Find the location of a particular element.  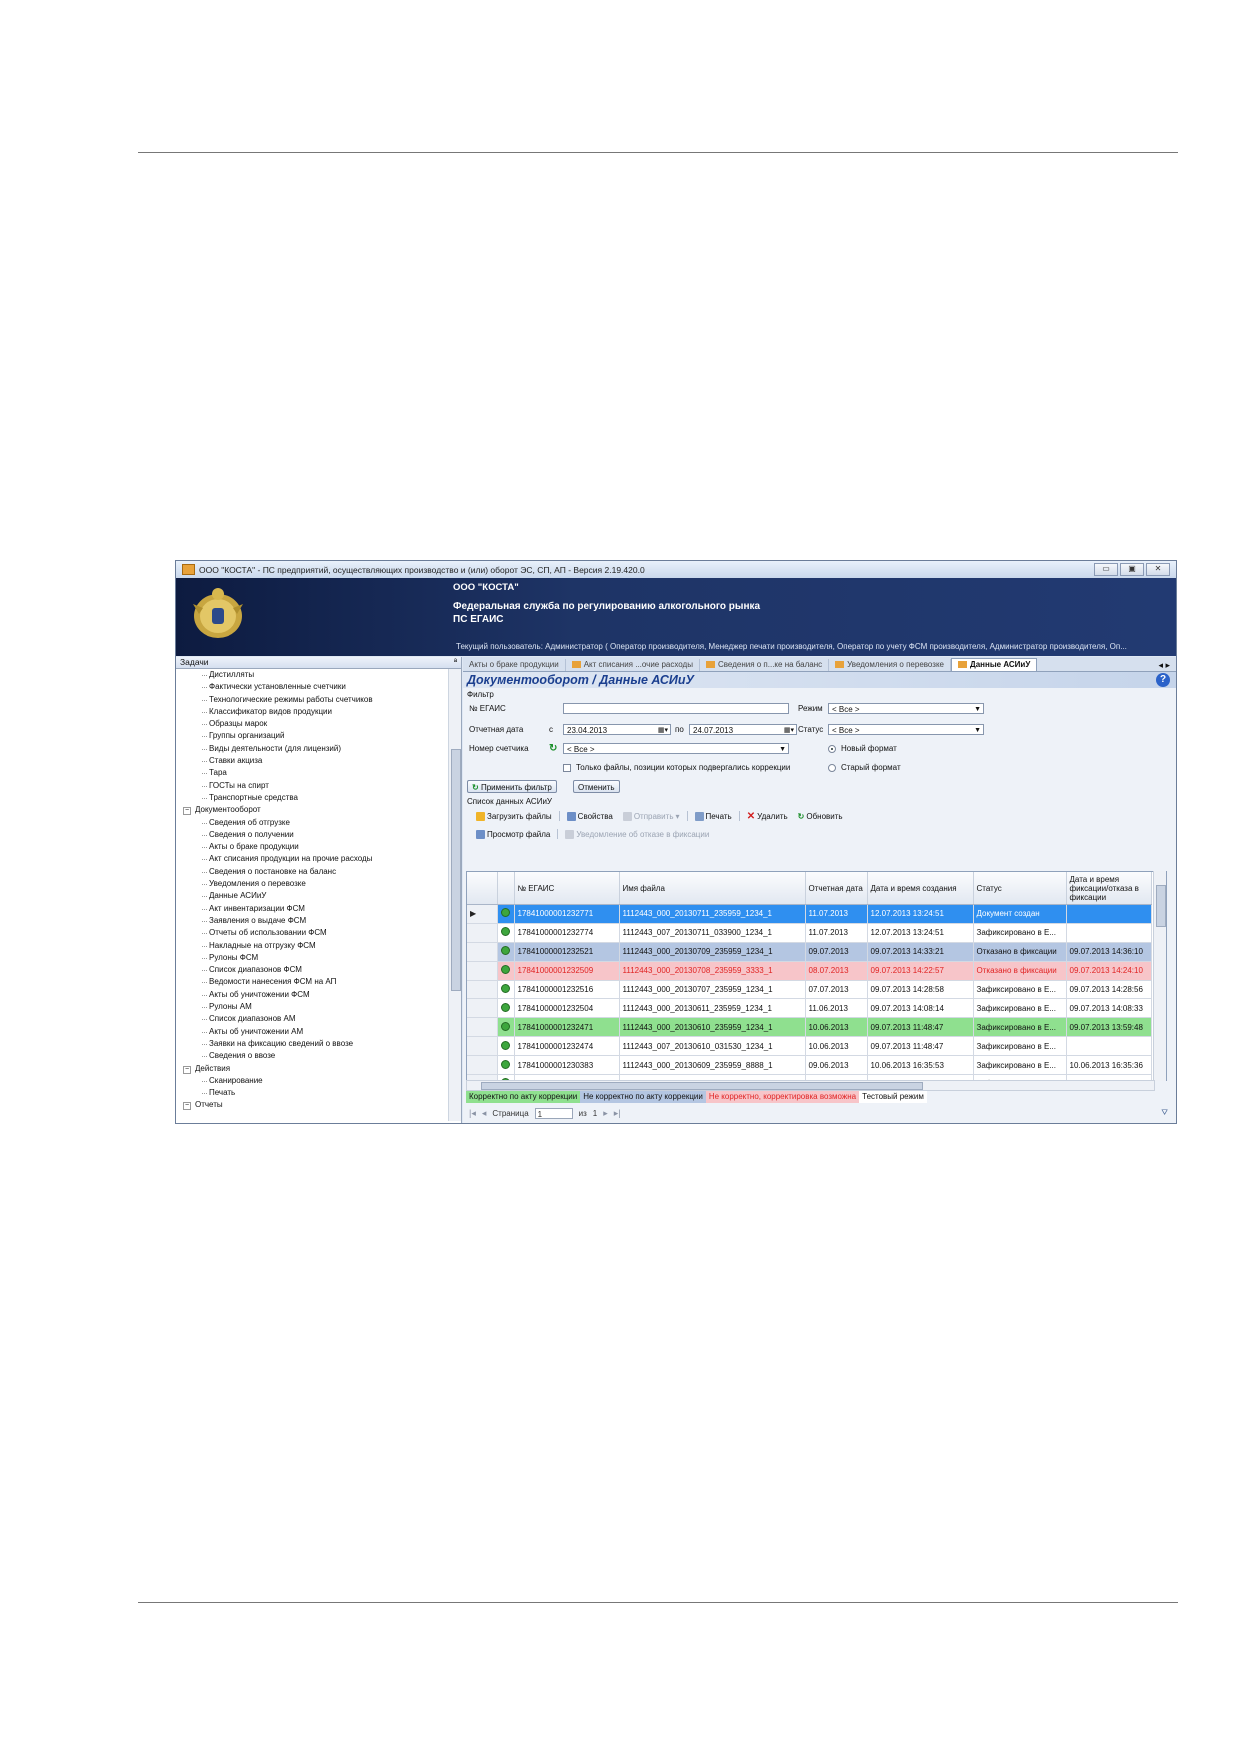

tree-item: Отчеты об использовании ФСМ is located at coordinates (312, 933).